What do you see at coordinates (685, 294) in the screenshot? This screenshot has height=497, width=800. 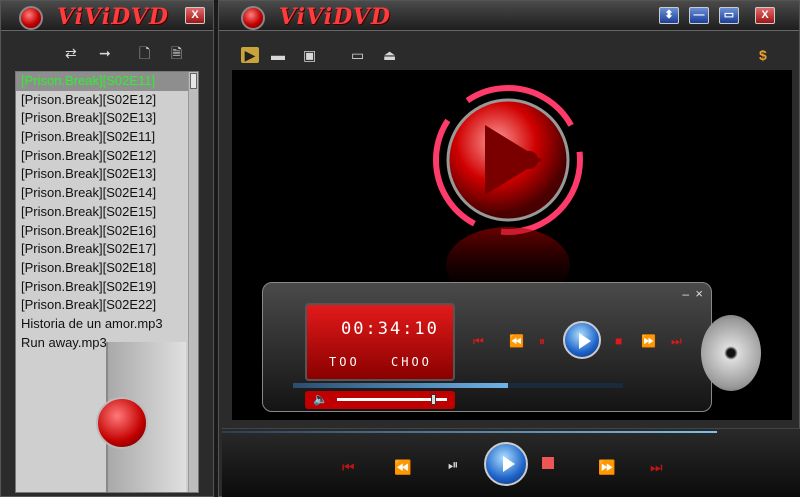 I see `mini-player-minimize: –` at bounding box center [685, 294].